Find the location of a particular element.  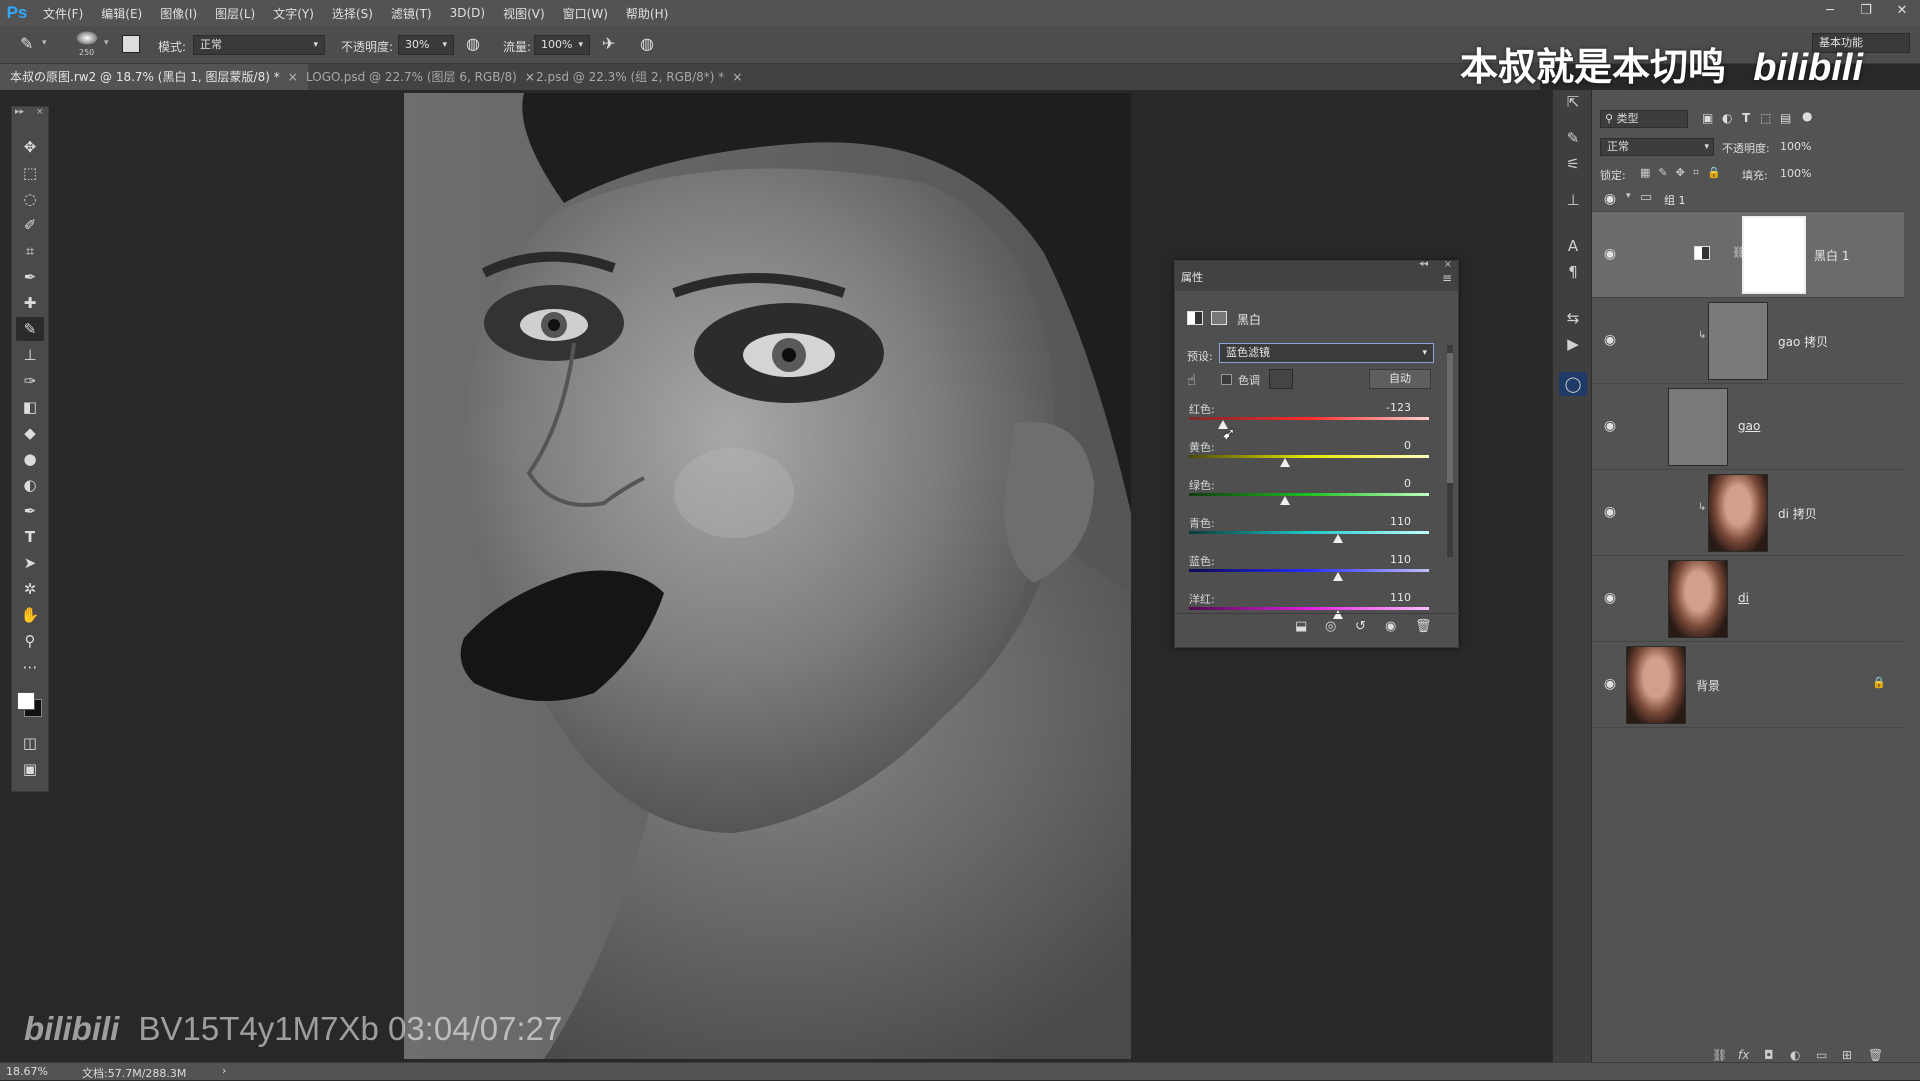

pixel-filter-icon: ▣ is located at coordinates (1707, 118).